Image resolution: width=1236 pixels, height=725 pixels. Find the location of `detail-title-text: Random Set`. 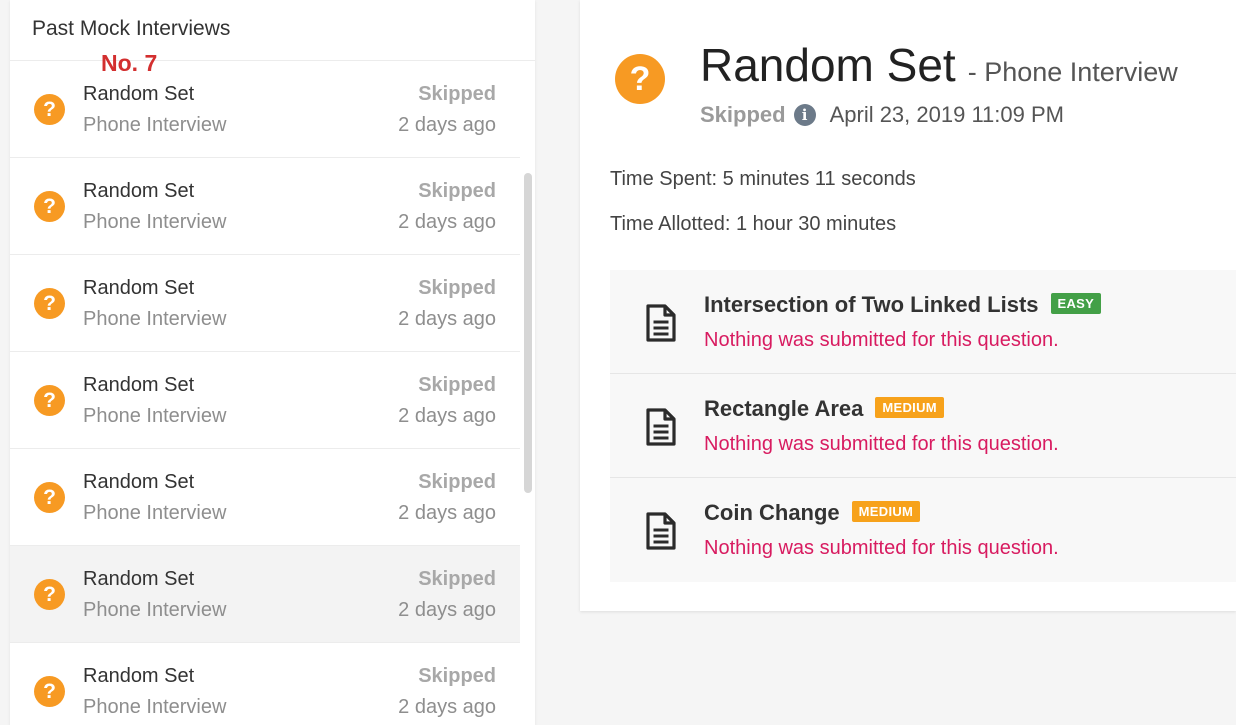

detail-title-text: Random Set is located at coordinates (828, 65).